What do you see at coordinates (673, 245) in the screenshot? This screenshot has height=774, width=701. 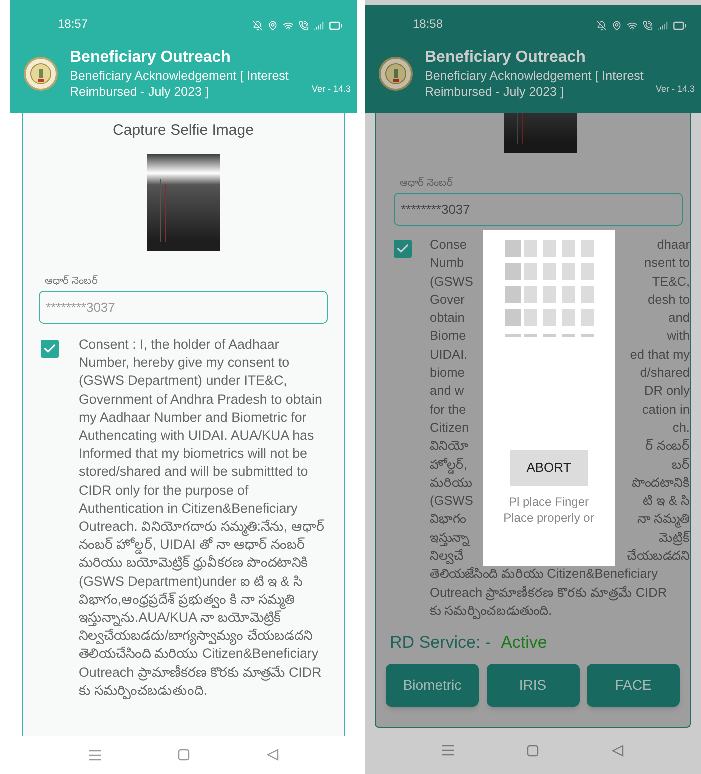 I see `consent-text: dhaar` at bounding box center [673, 245].